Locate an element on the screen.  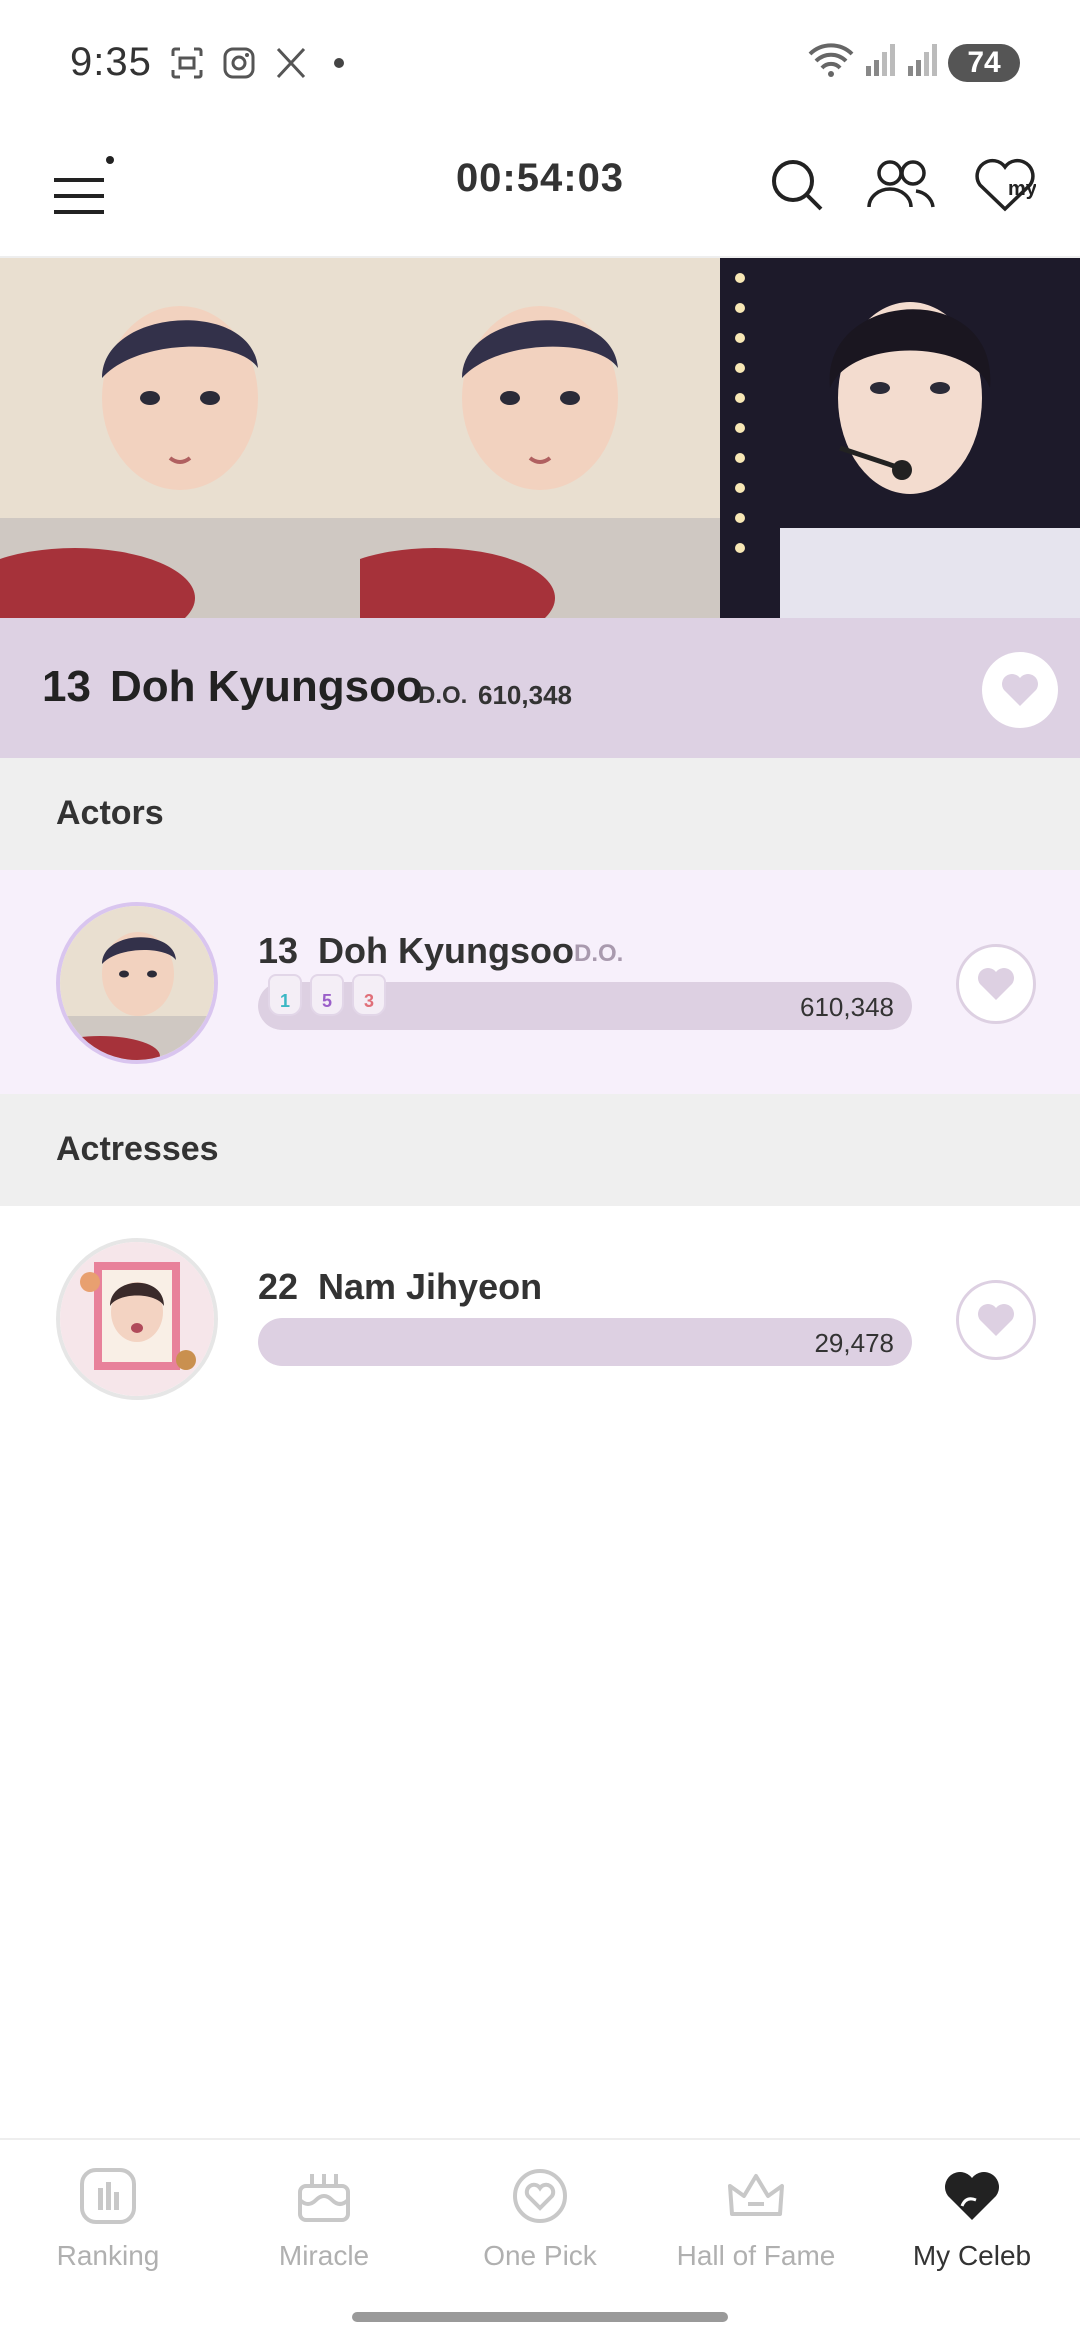
vote-progress-bar: 29,478 is located at coordinates (585, 1342).